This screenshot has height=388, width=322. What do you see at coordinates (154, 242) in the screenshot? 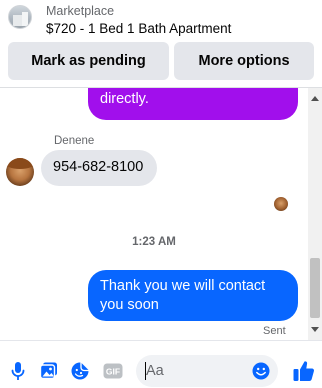
I see `message-timestamp: 1:23 AM` at bounding box center [154, 242].